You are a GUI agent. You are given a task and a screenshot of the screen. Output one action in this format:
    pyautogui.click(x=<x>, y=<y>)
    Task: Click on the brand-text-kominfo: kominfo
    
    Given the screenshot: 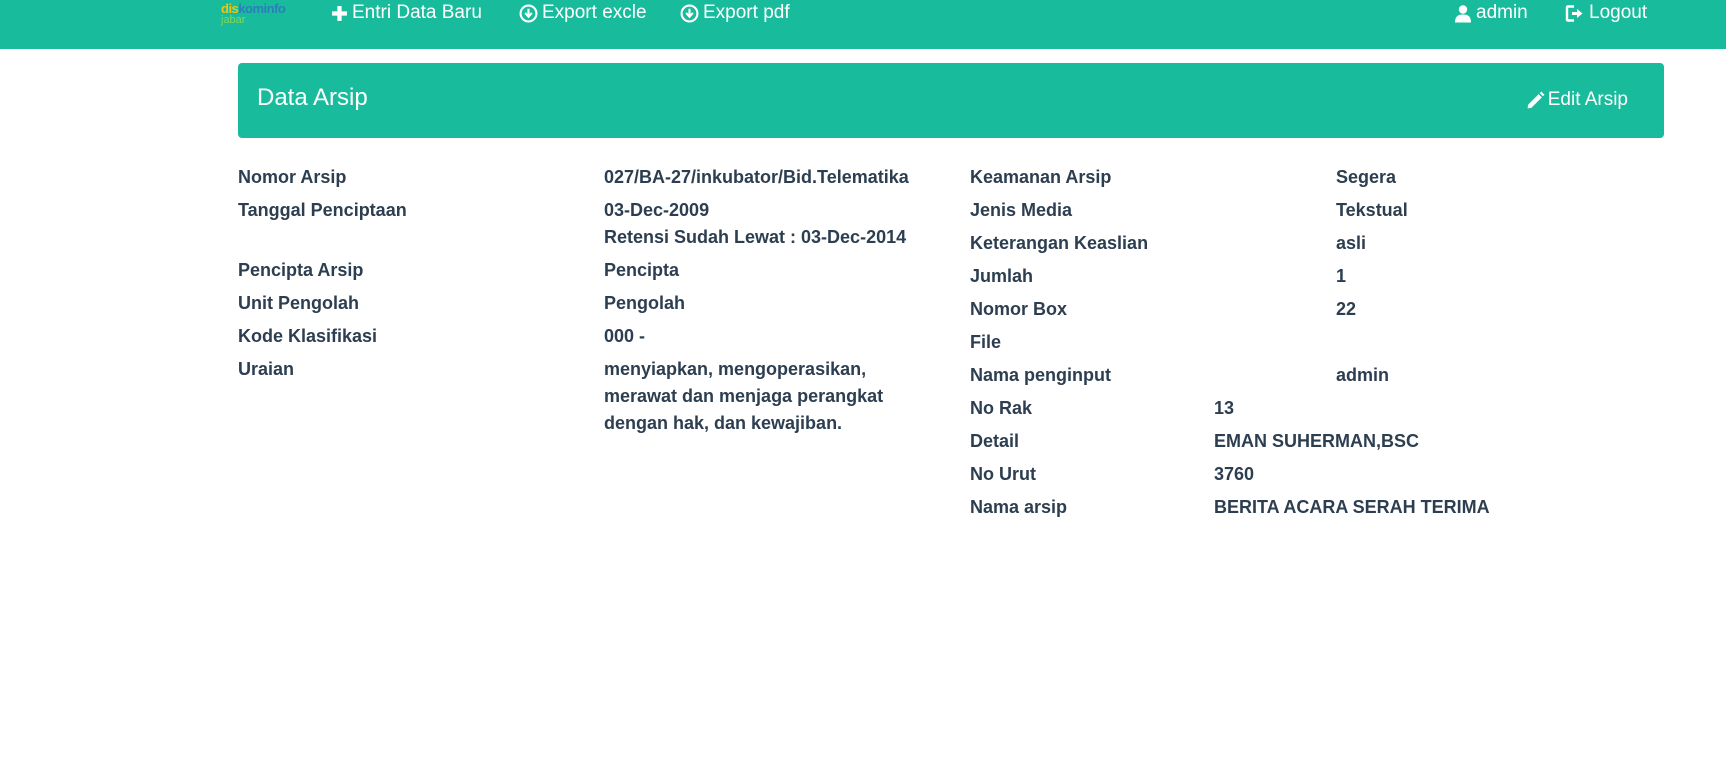 What is the action you would take?
    pyautogui.click(x=262, y=8)
    